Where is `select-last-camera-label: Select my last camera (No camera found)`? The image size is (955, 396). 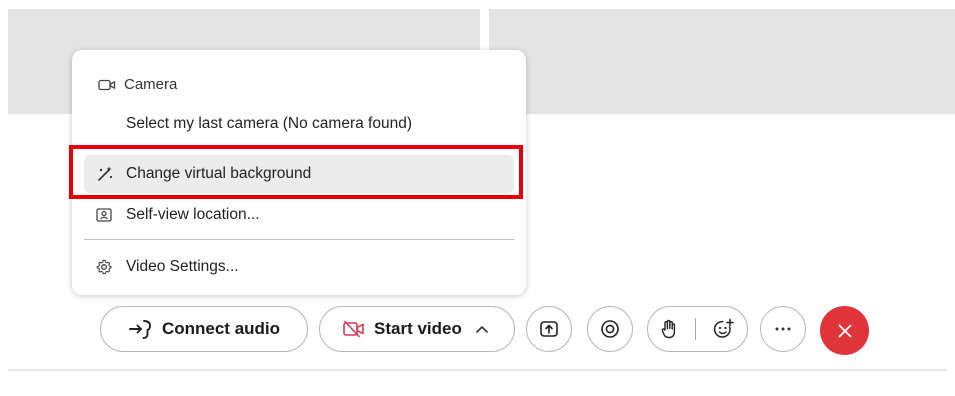 select-last-camera-label: Select my last camera (No camera found) is located at coordinates (269, 123).